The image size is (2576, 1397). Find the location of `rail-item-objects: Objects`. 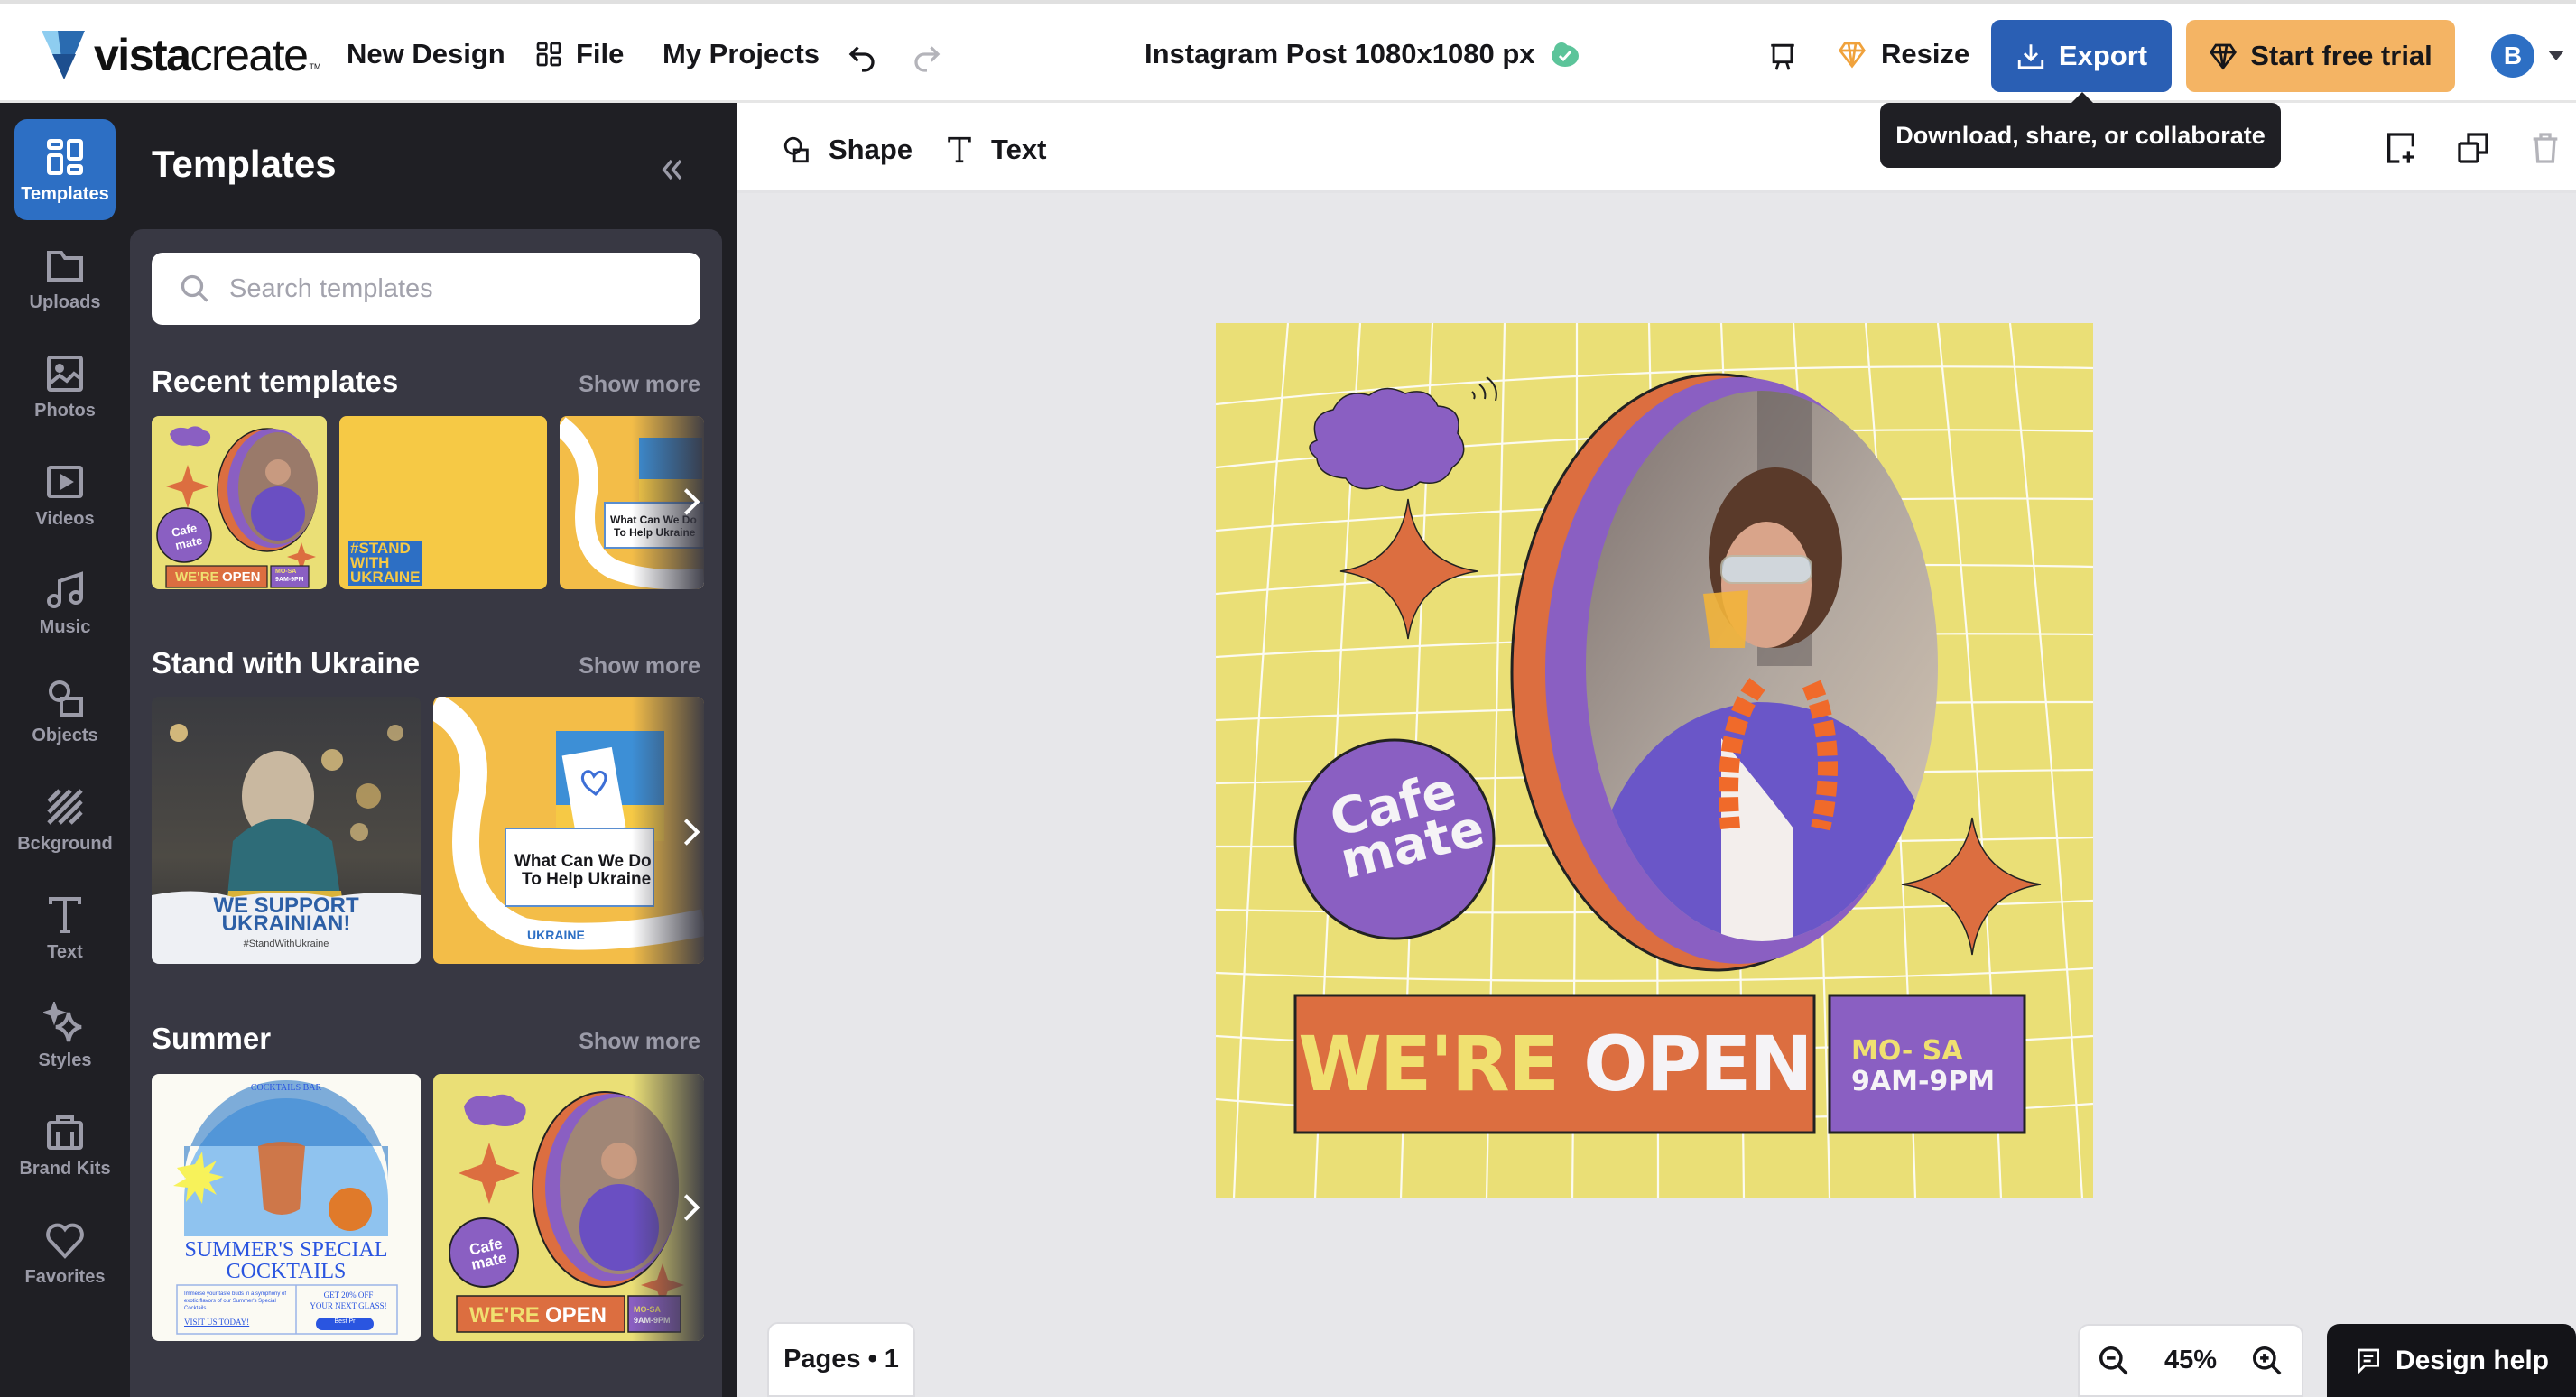

rail-item-objects: Objects is located at coordinates (65, 711).